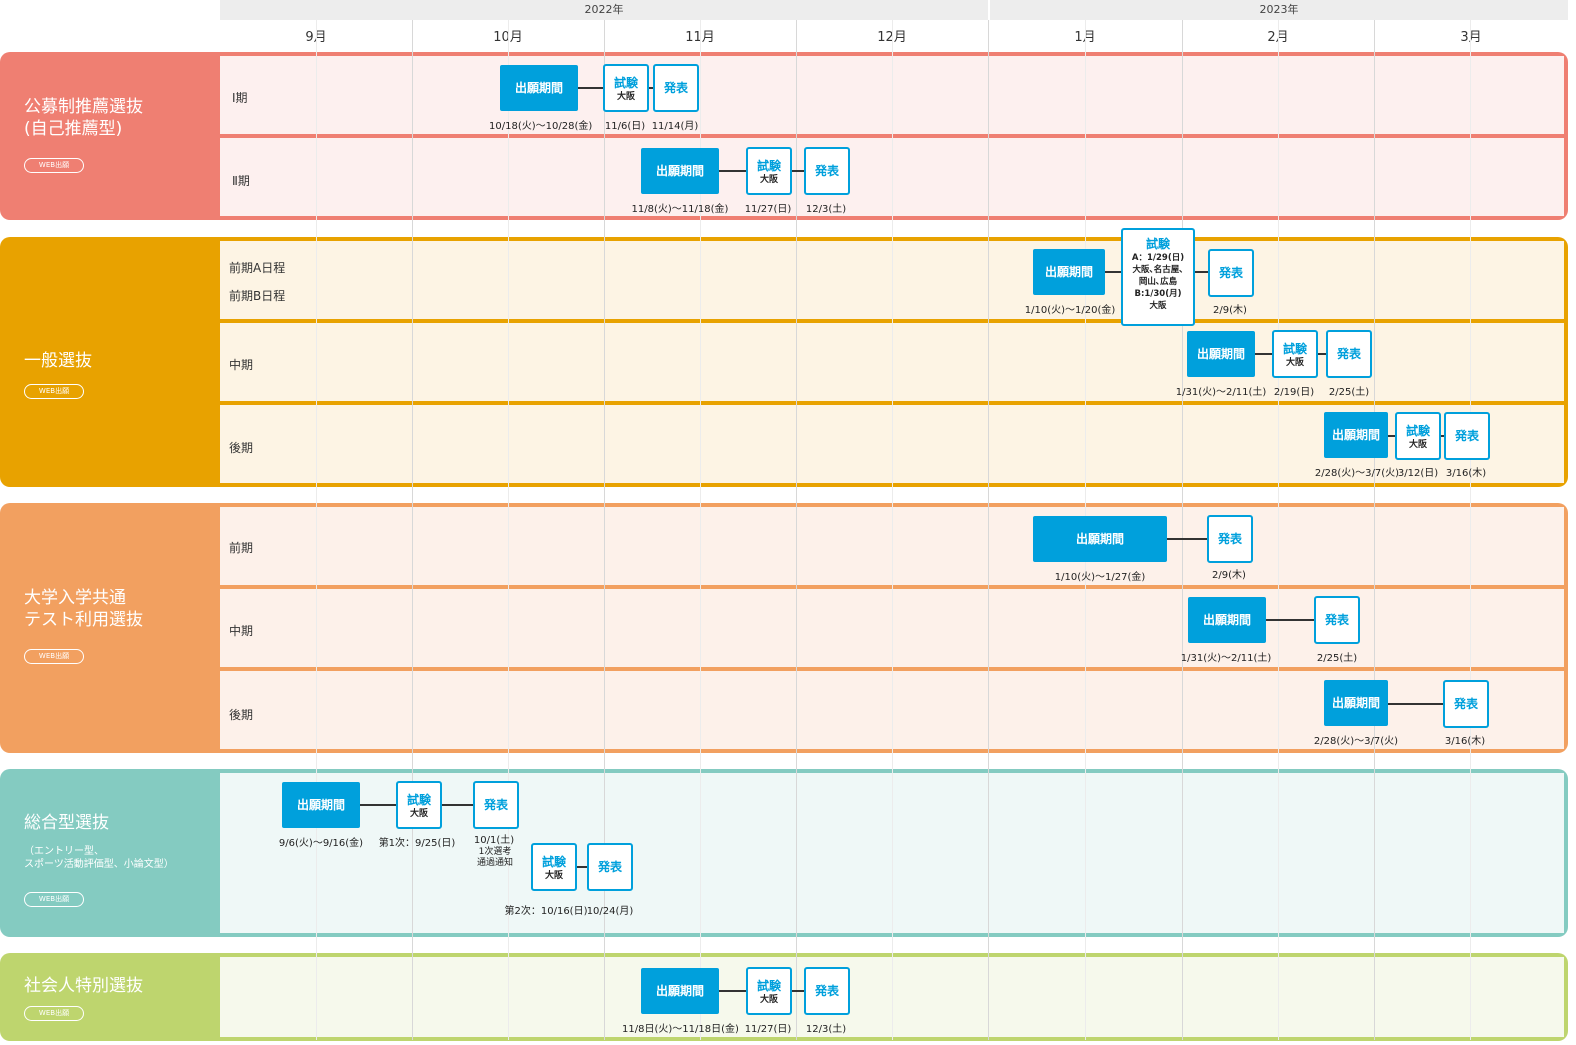  I want to click on exam-box: 試験 A：1/29(日) 大阪､名古屋､ 岡山､広島 B:1/30(月) 大阪, so click(1158, 277).